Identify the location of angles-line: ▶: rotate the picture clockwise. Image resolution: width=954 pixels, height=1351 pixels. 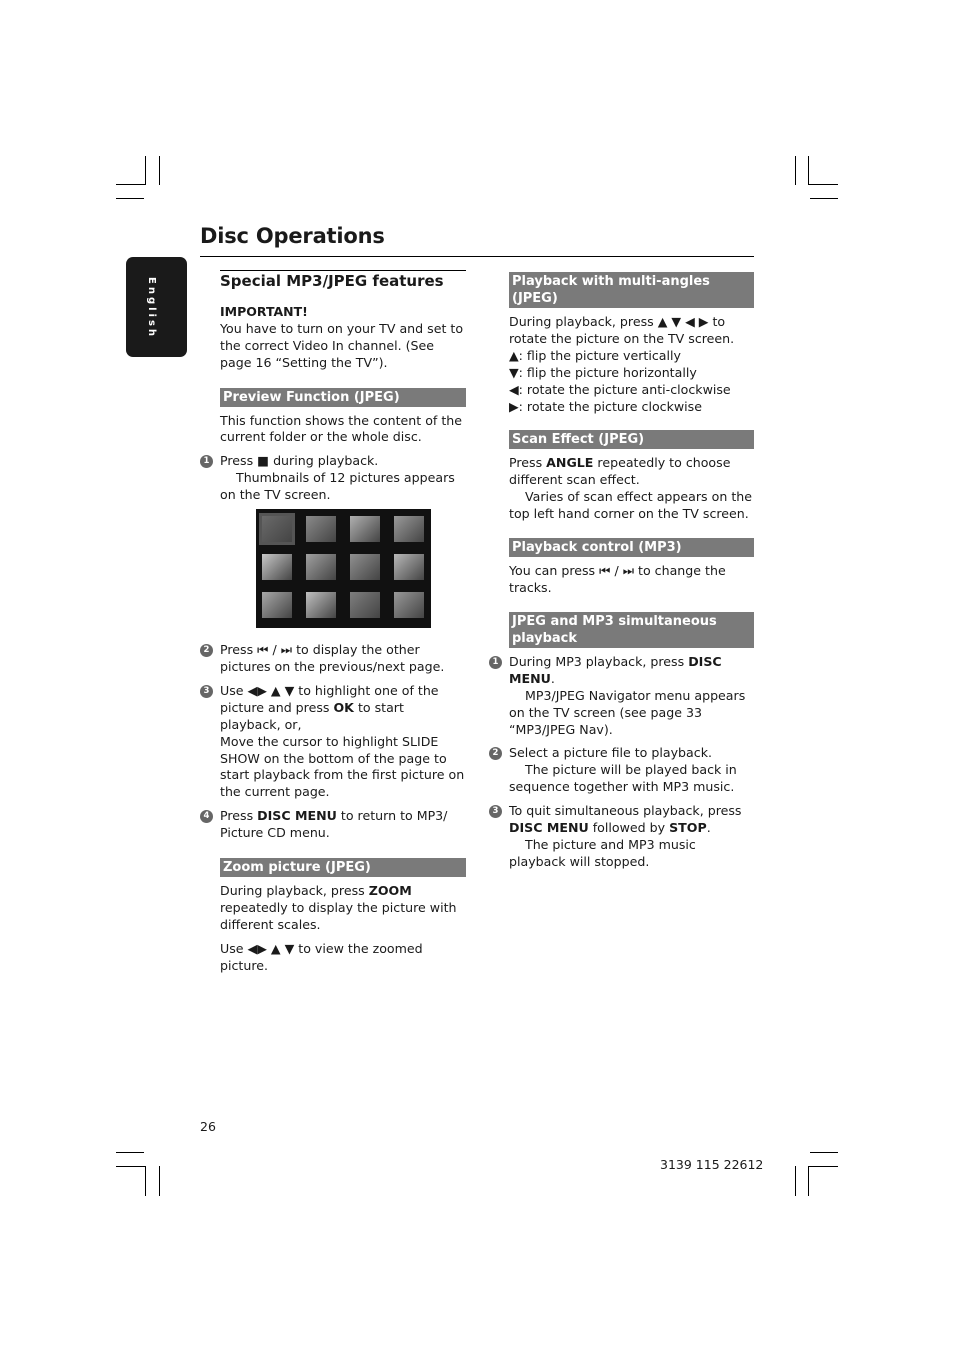
(605, 406).